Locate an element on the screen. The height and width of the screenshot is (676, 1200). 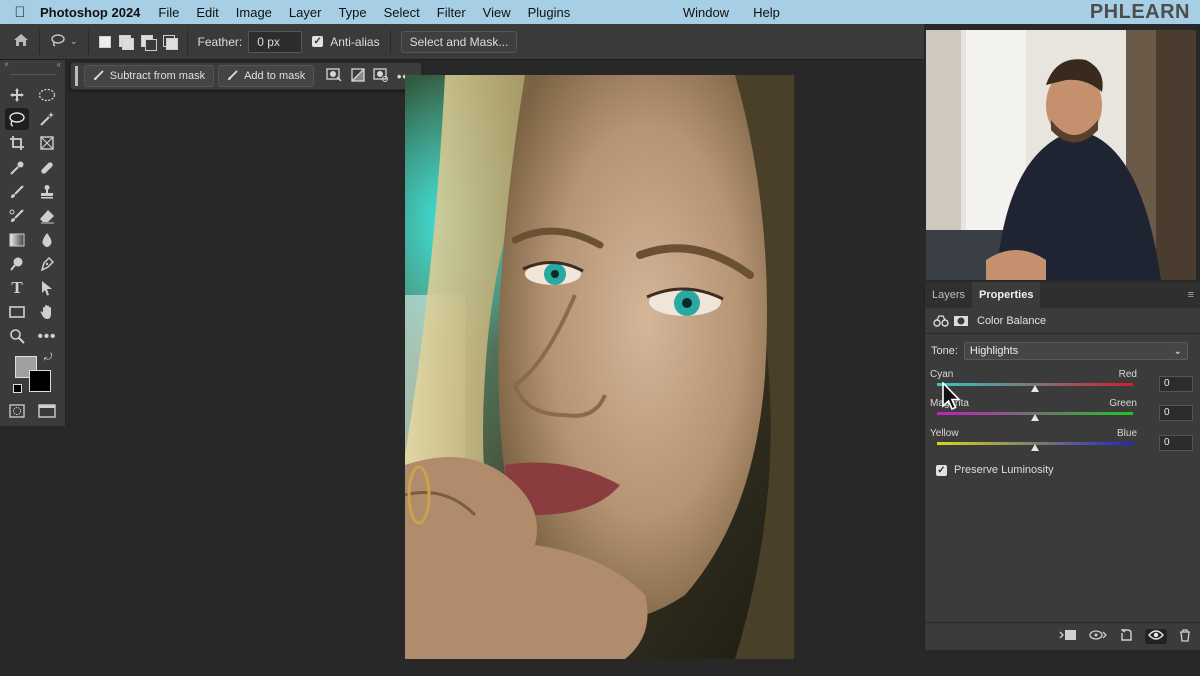
menu-window: Window is located at coordinates (706, 12).